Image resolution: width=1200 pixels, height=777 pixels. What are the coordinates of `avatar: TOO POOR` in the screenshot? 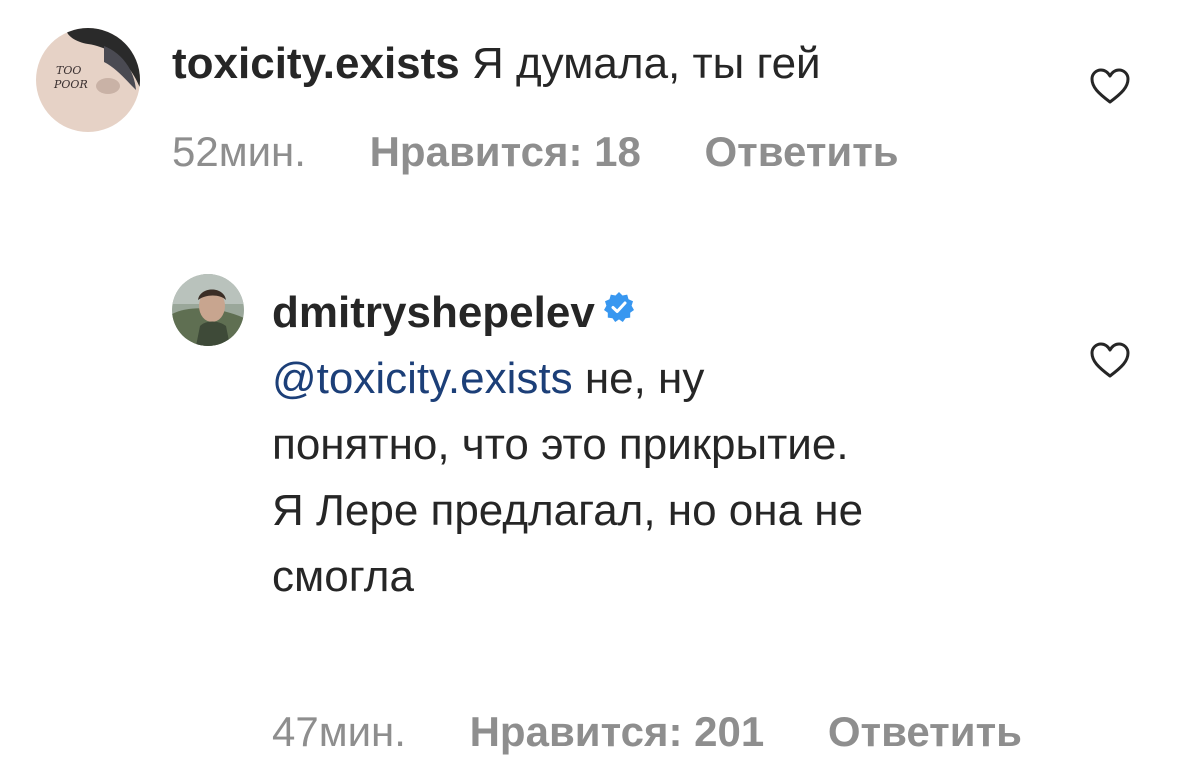 It's located at (88, 80).